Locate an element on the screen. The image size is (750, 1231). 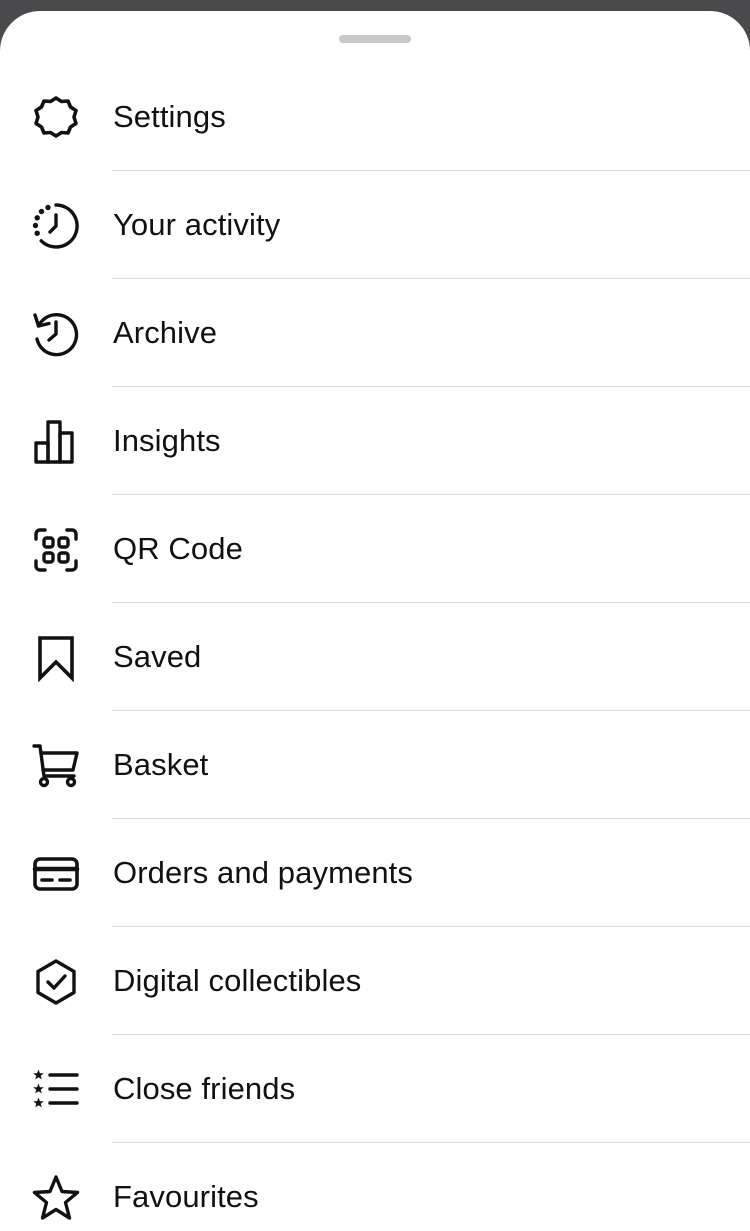
star-list-icon is located at coordinates (56, 1090).